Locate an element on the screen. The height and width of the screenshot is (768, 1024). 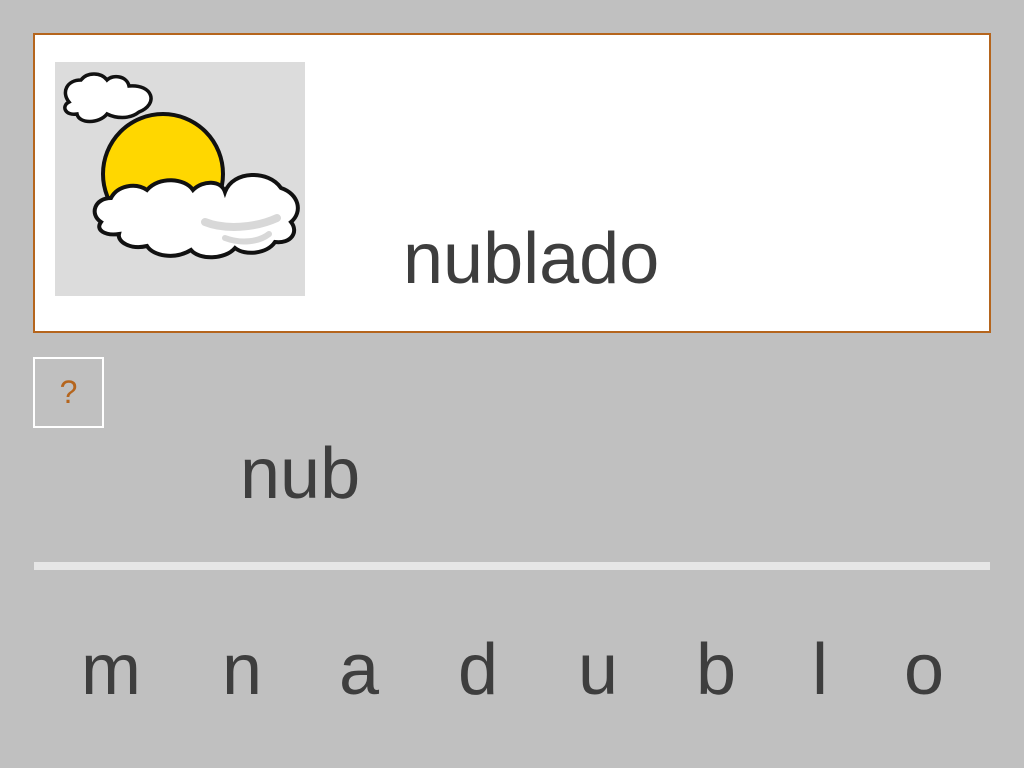
letter-tile-d: d is located at coordinates (478, 670).